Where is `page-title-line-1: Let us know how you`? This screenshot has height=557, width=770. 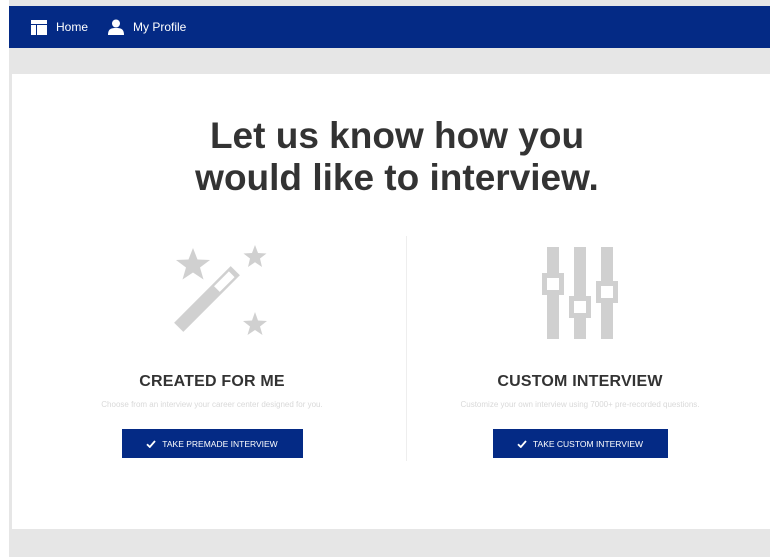
page-title-line-1: Let us know how you is located at coordinates (397, 135).